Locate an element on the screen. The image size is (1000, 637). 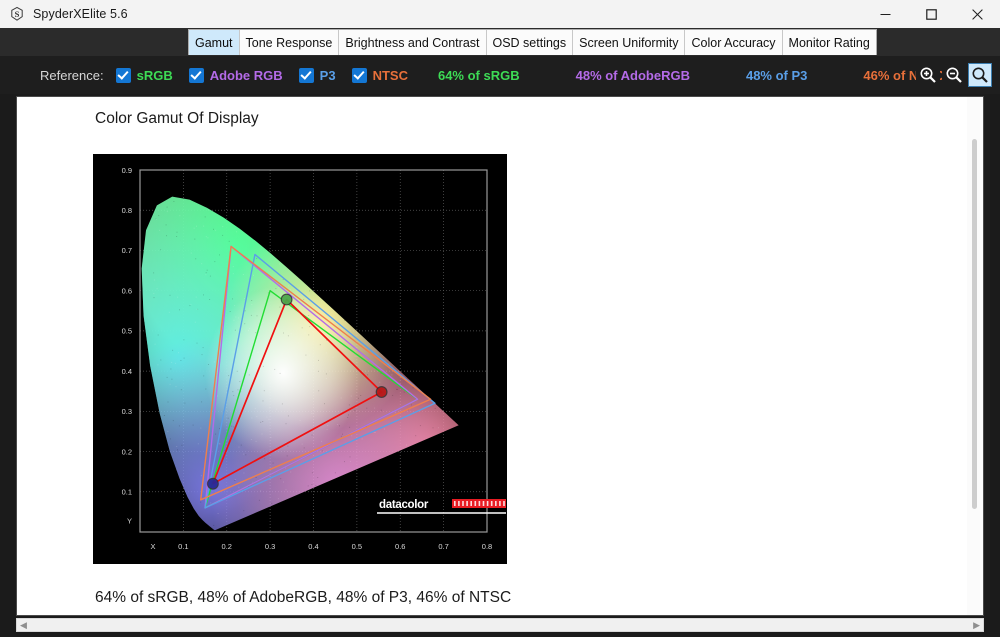
tab-label: Brightness and Contrast is located at coordinates (412, 42).